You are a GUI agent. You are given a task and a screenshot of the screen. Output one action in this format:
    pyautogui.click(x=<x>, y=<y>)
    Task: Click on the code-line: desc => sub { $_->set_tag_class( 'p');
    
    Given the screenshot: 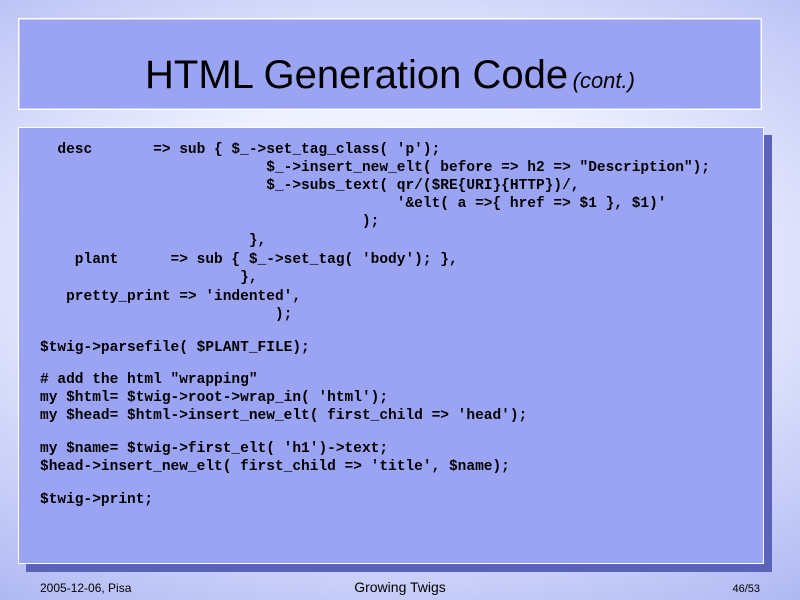 What is the action you would take?
    pyautogui.click(x=240, y=150)
    